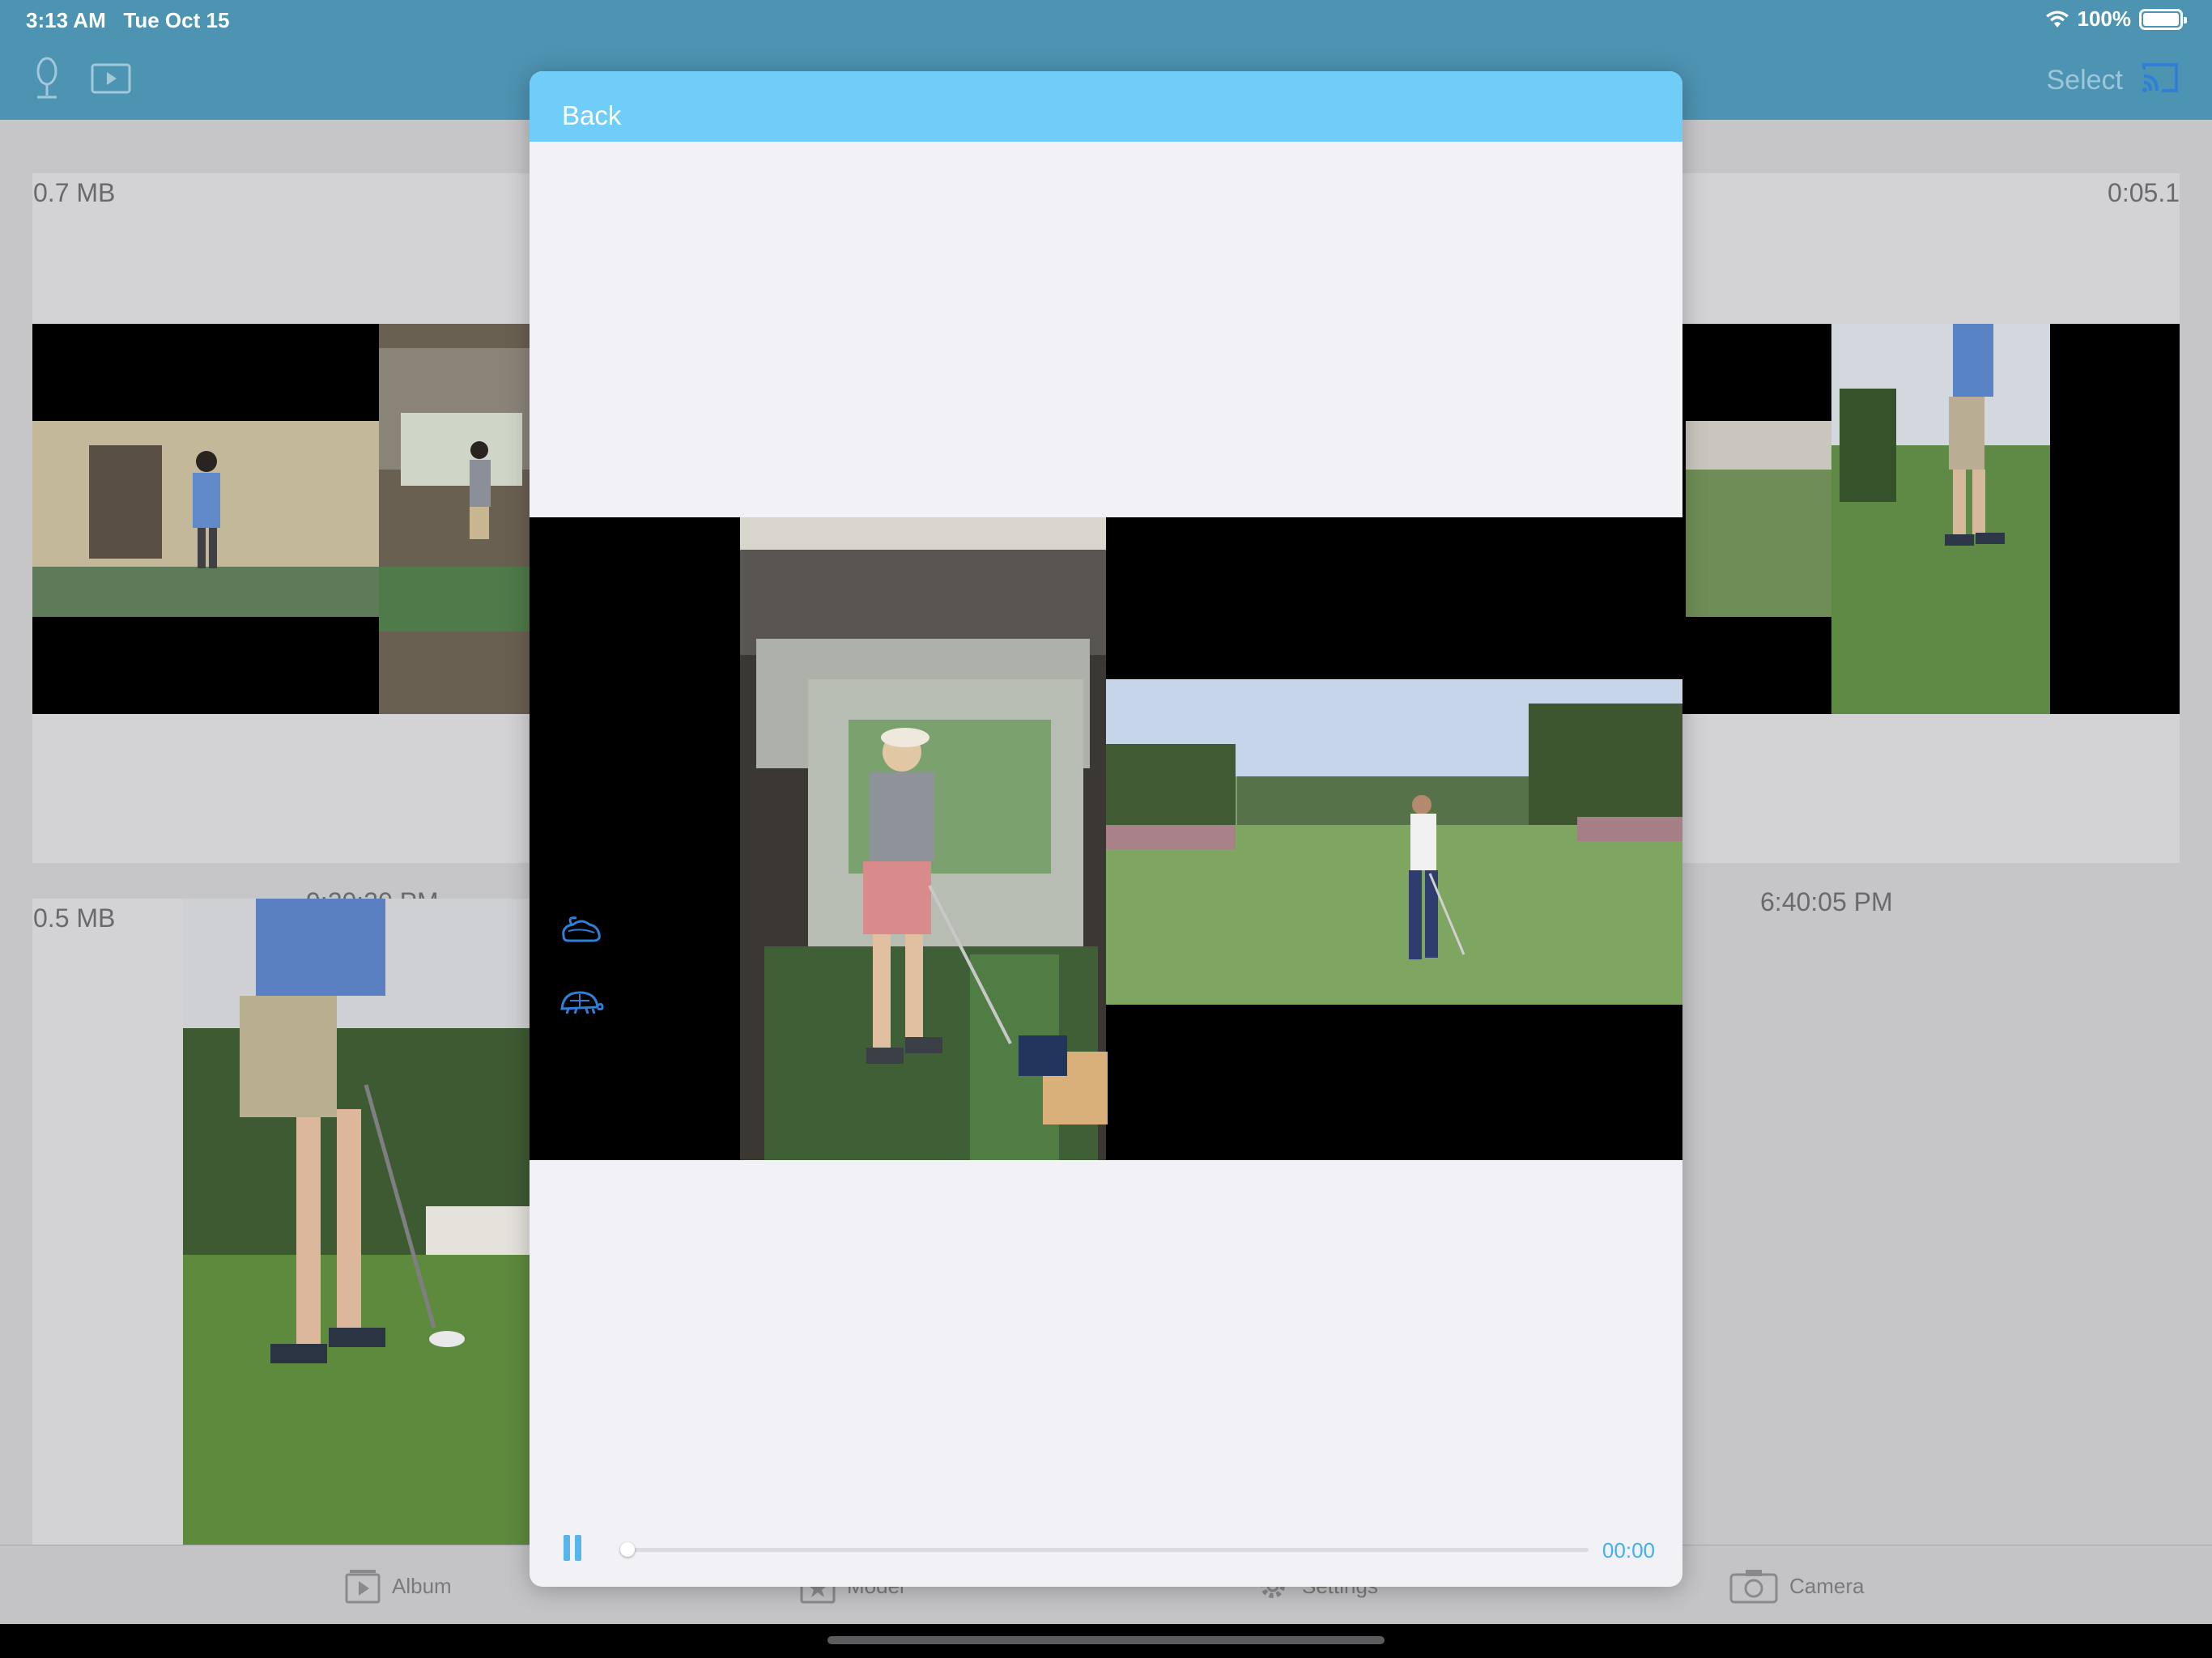 This screenshot has width=2212, height=1658. I want to click on right-video-frame, so click(1394, 842).